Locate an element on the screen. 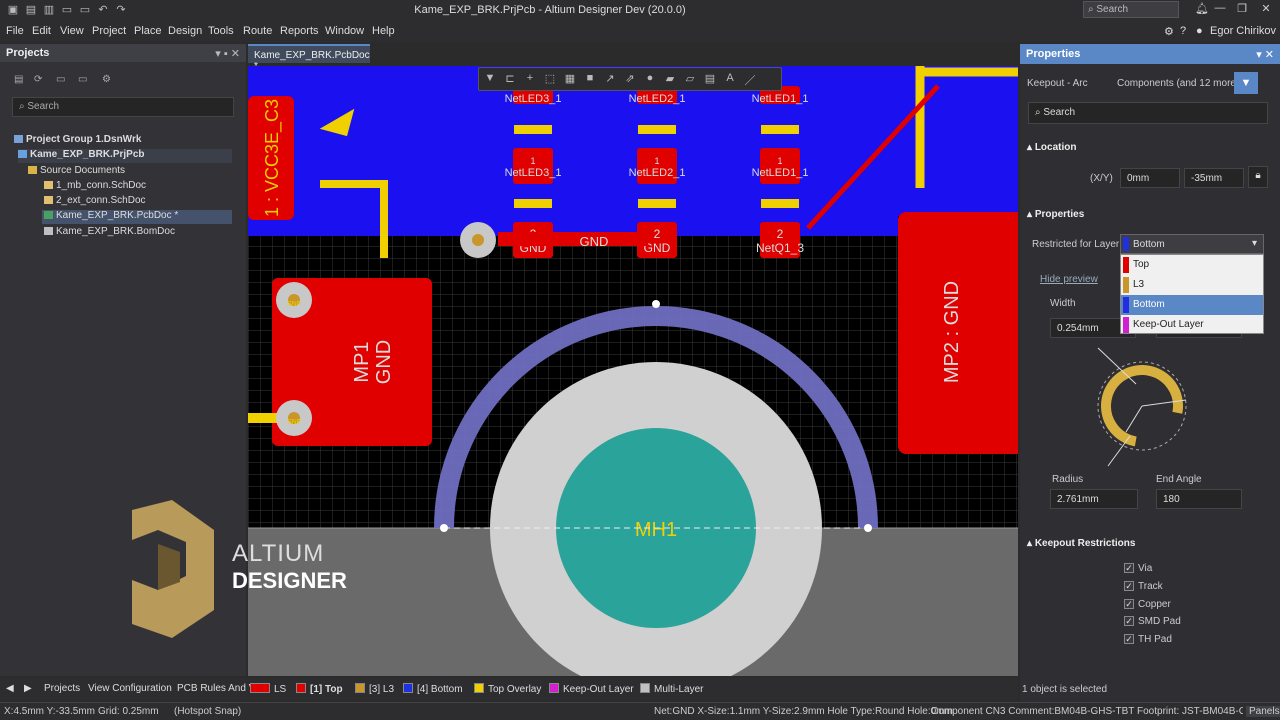  scroll-right-icon: ▶ is located at coordinates (28, 688).